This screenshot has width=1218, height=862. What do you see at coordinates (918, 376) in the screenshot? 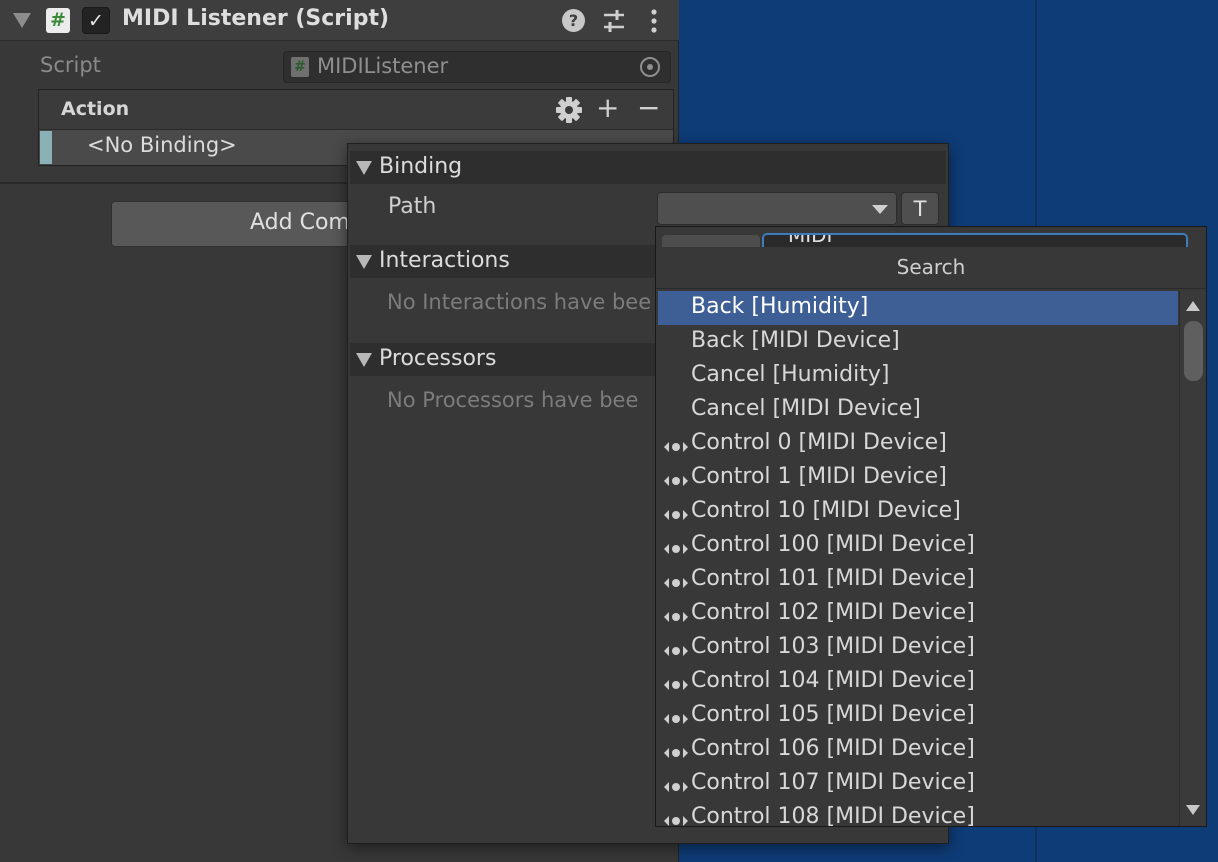
I see `search-result-item: Cancel [Humidity]` at bounding box center [918, 376].